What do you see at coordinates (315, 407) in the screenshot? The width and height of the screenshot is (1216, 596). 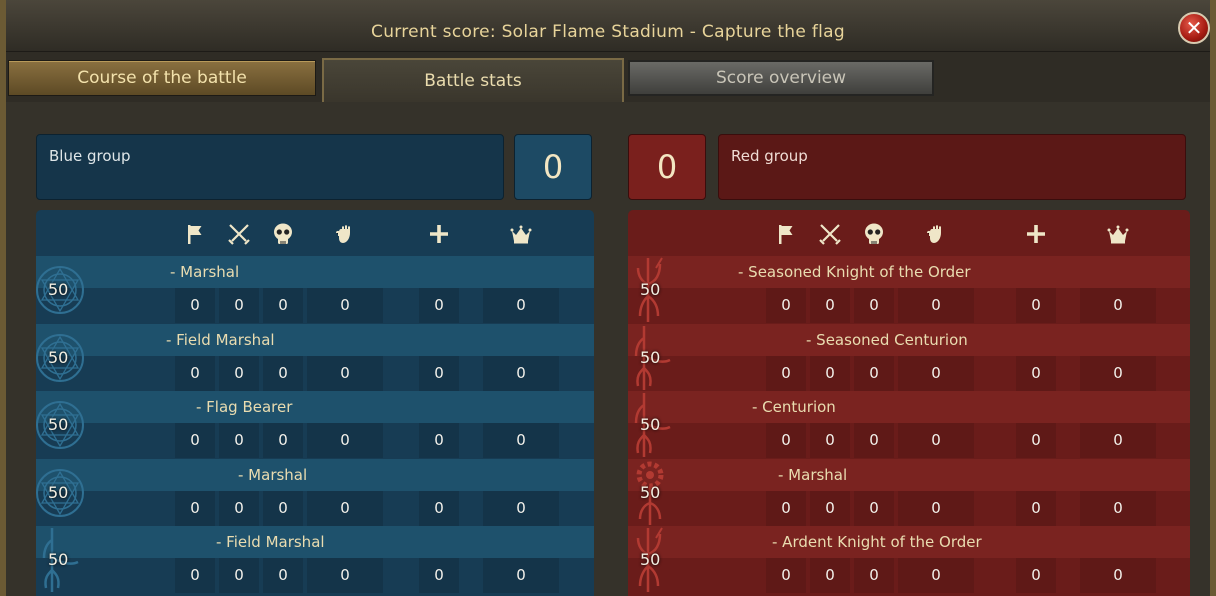 I see `player-name-bar: - Flag Bearer` at bounding box center [315, 407].